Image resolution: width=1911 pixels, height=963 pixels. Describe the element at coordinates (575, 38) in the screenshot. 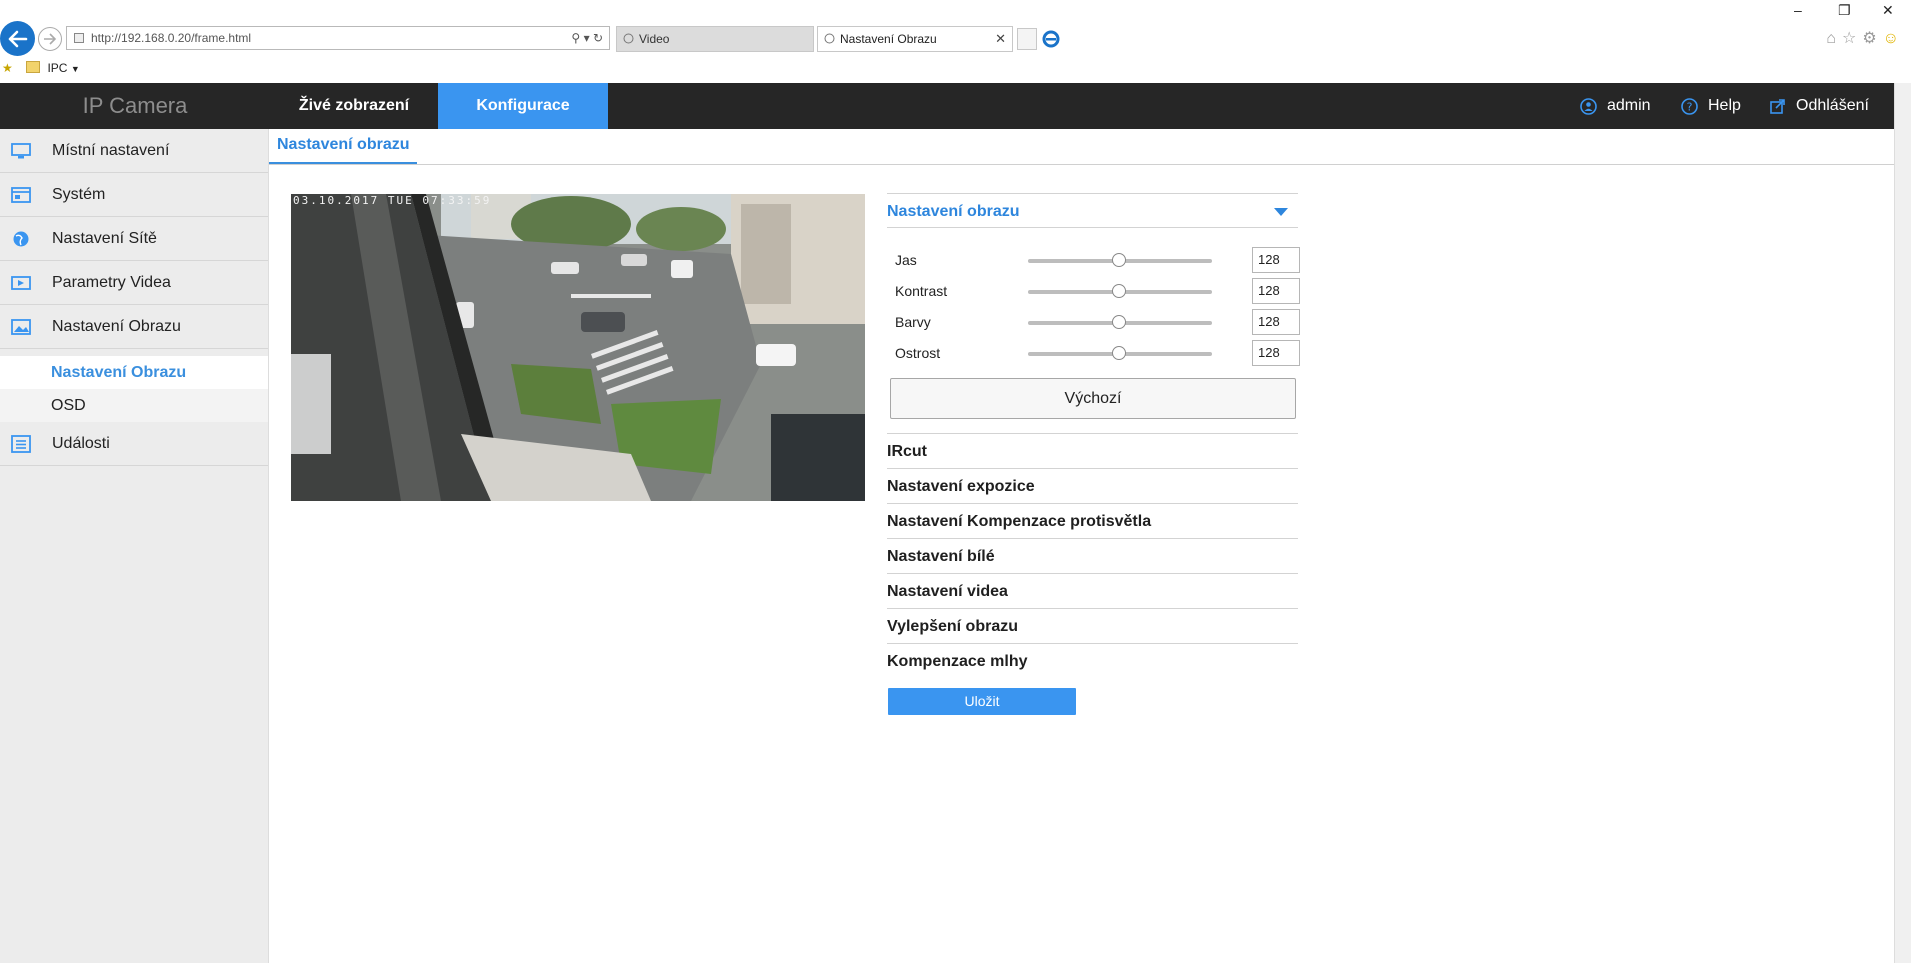

I see `search-icon: ⚲` at that location.